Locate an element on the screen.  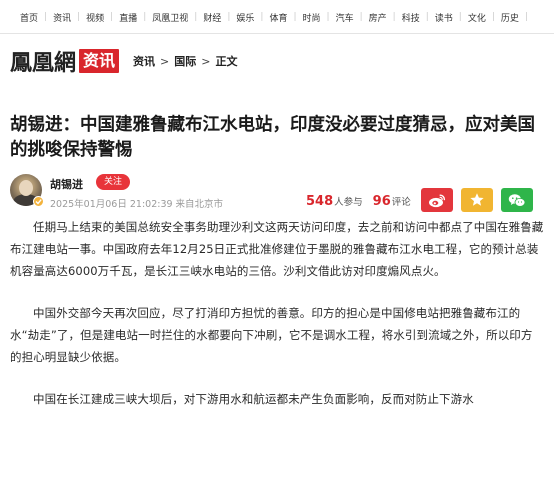
nav-item-sports: 体育 | is located at coordinates (285, 17).